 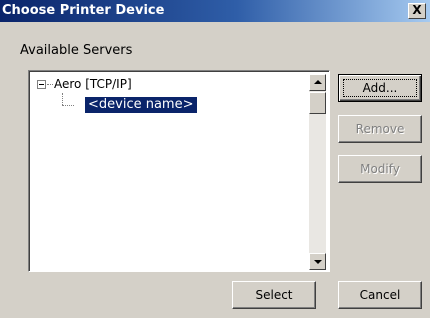 I want to click on scroll-up-icon, so click(x=318, y=82).